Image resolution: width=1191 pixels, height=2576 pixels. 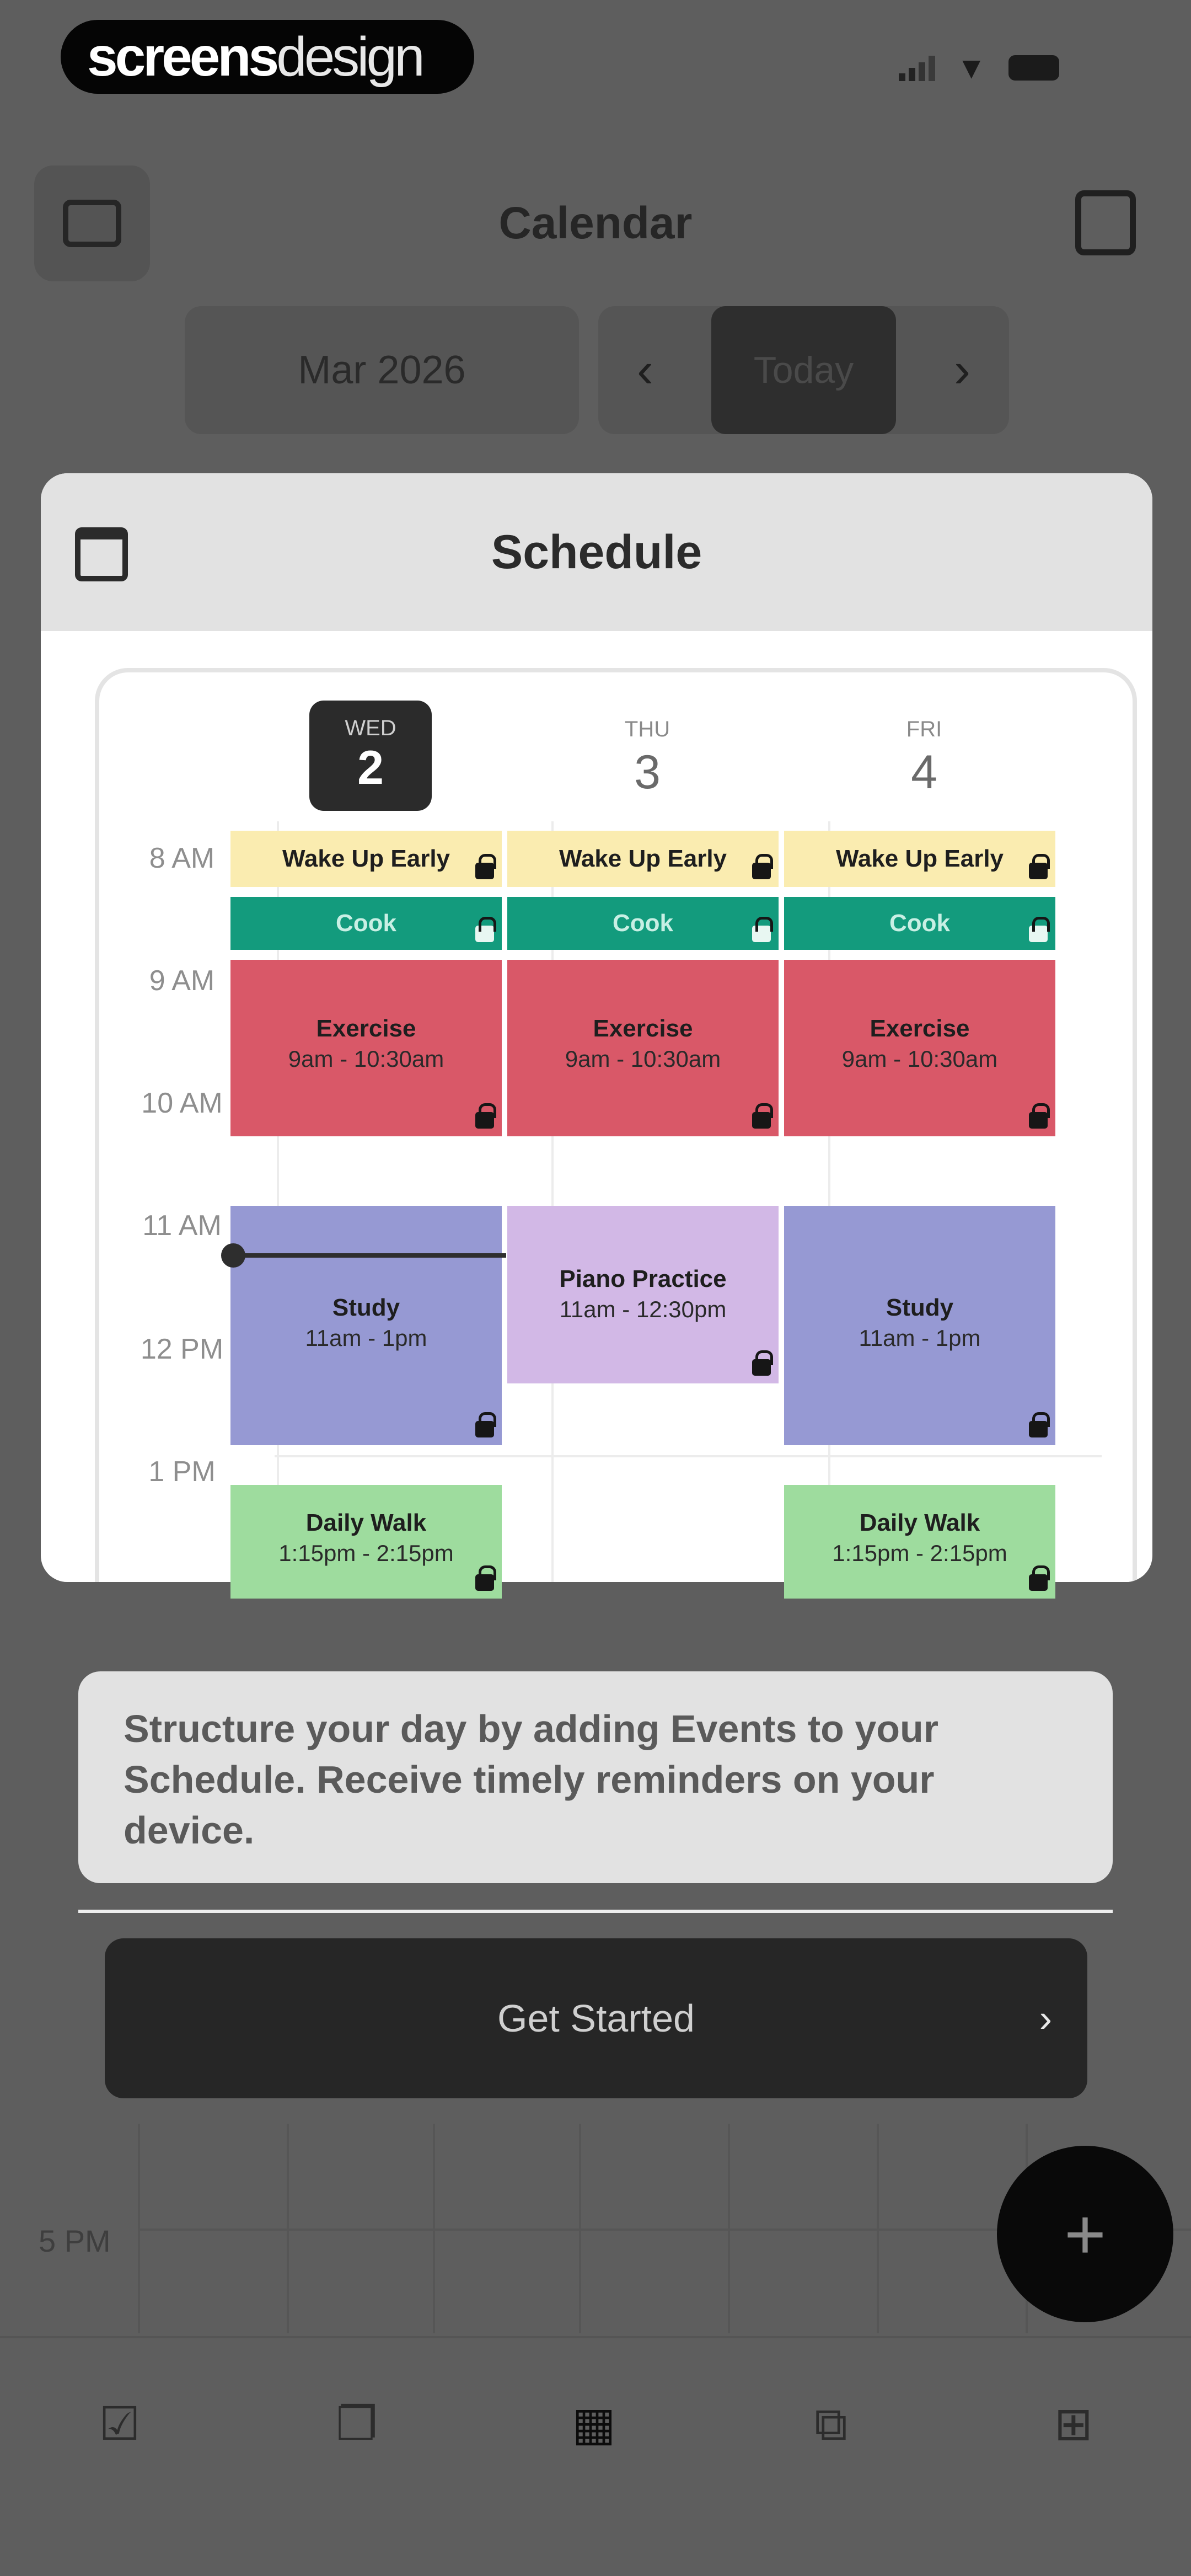 I want to click on notes-icon: ❐, so click(x=357, y=2424).